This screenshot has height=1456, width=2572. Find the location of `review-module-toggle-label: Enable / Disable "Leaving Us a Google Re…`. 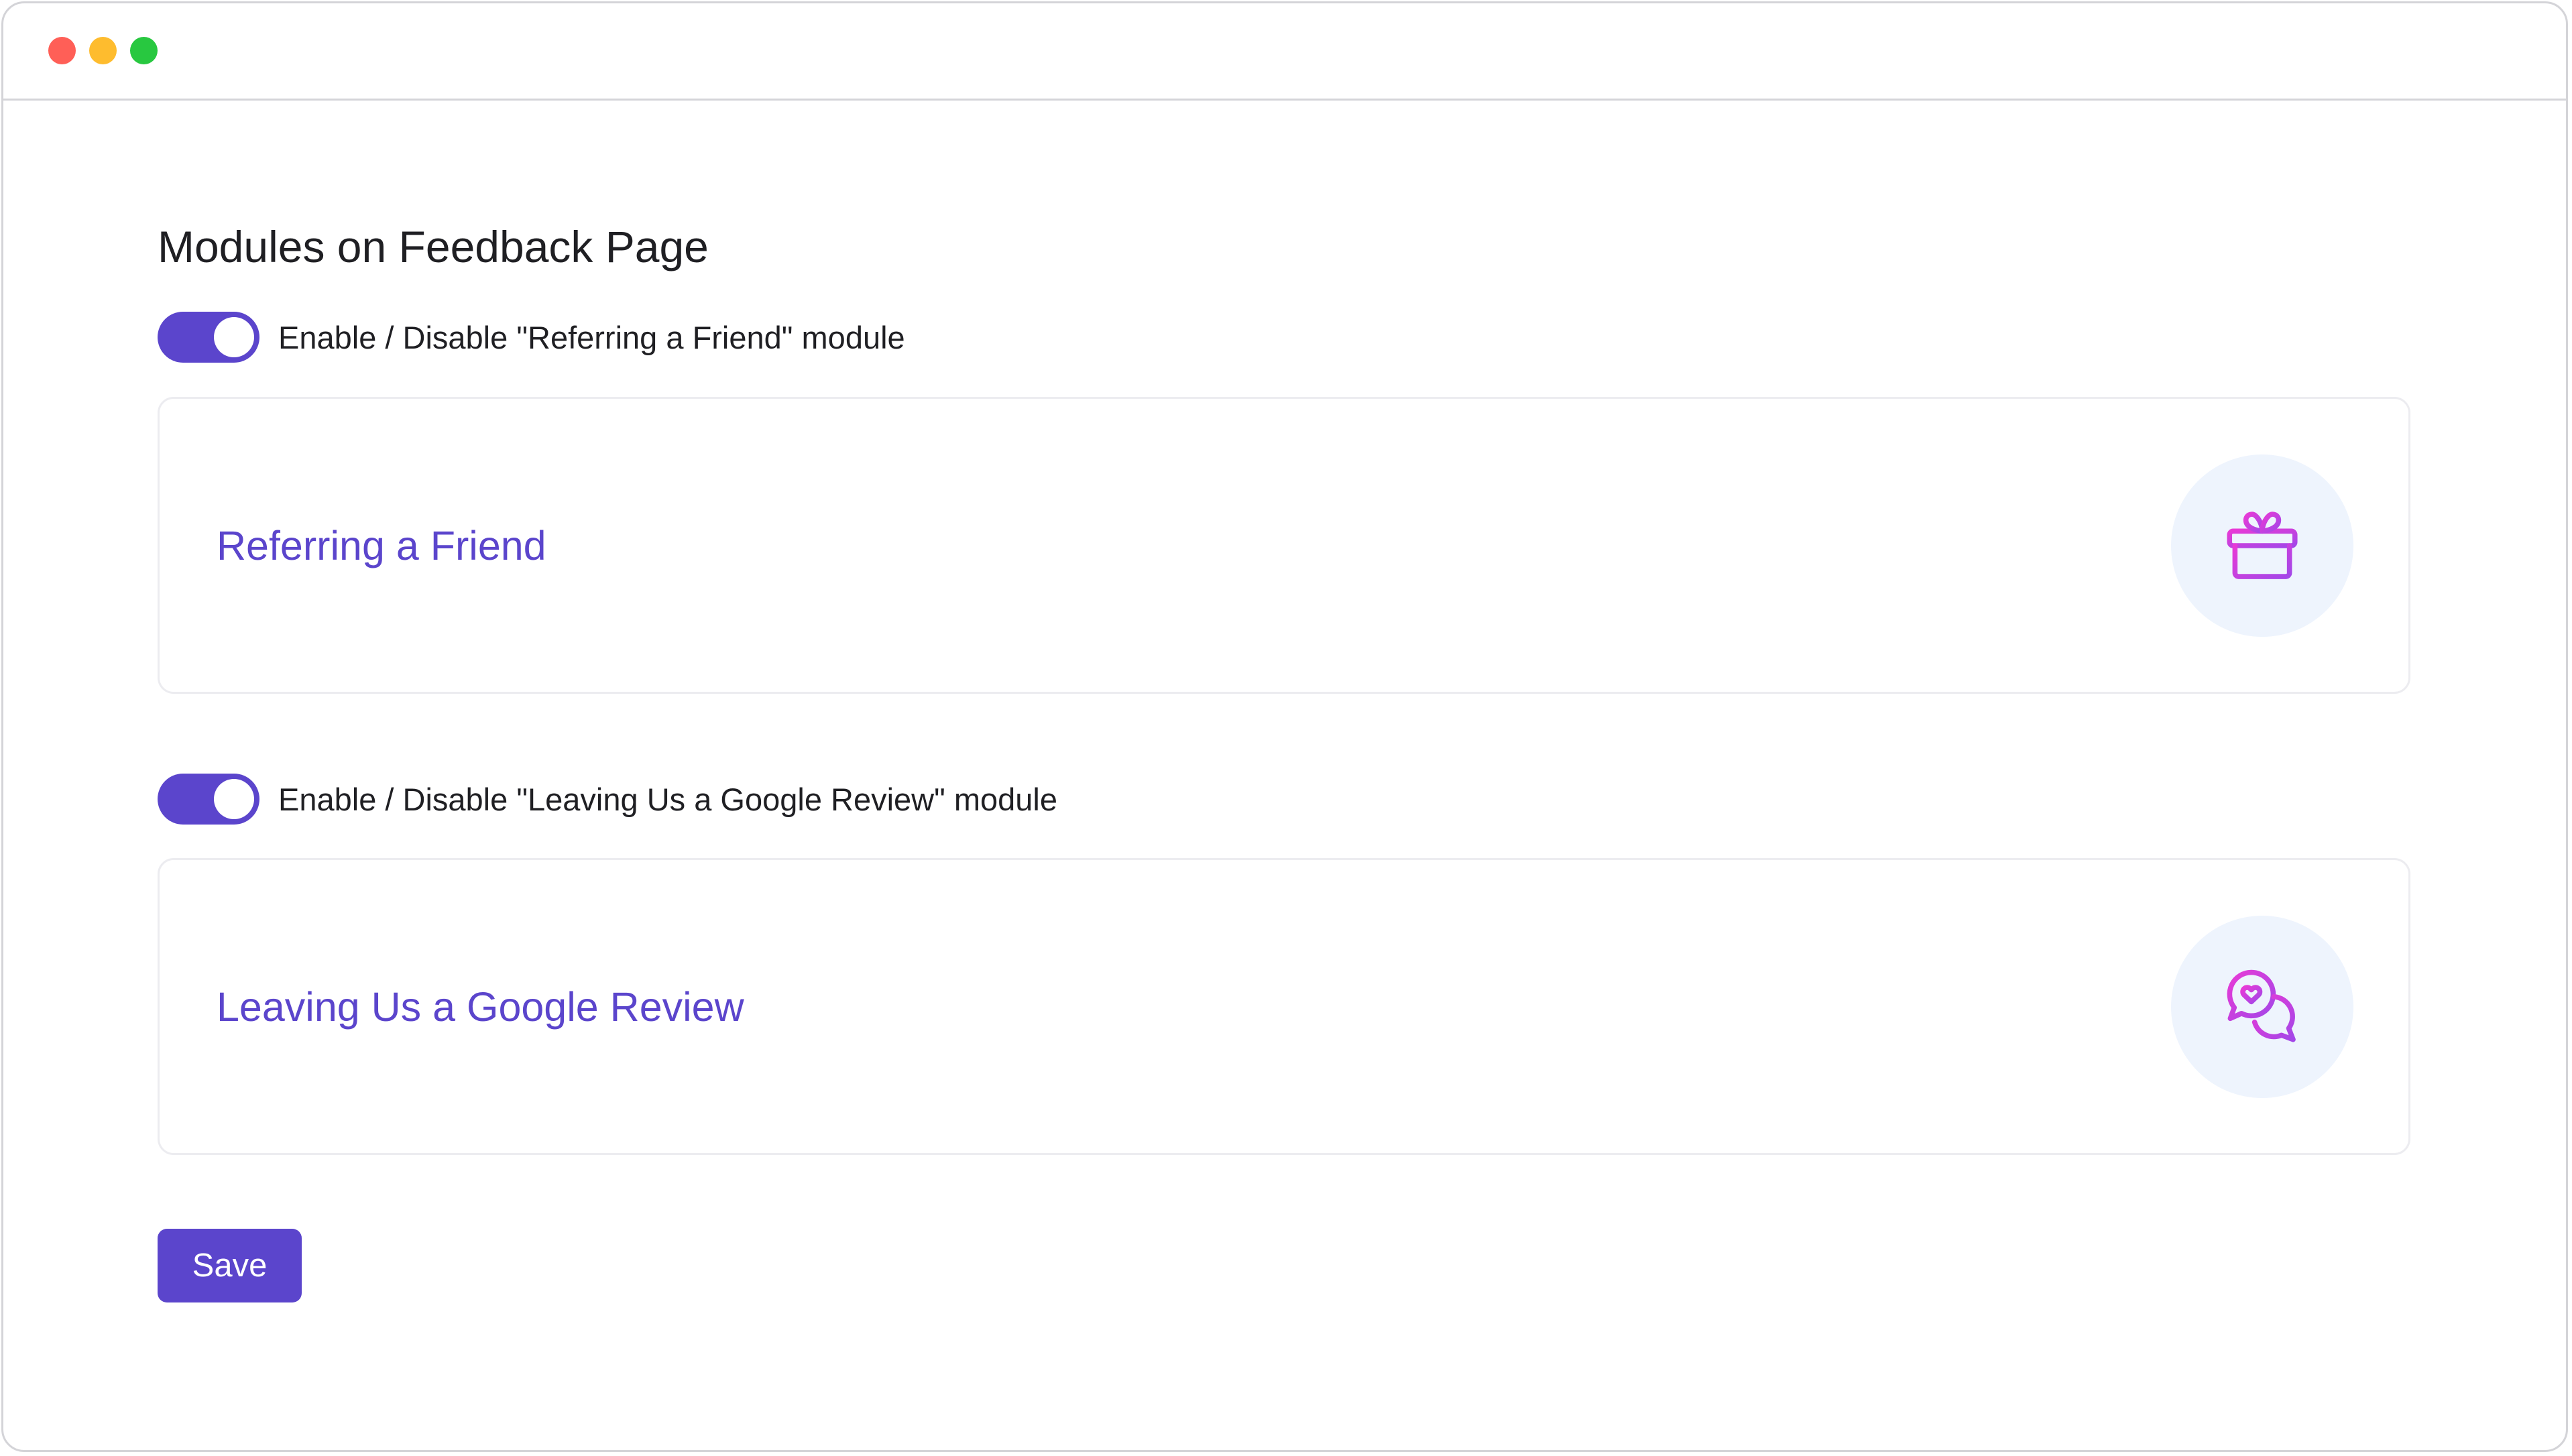

review-module-toggle-label: Enable / Disable "Leaving Us a Google Re… is located at coordinates (668, 799).